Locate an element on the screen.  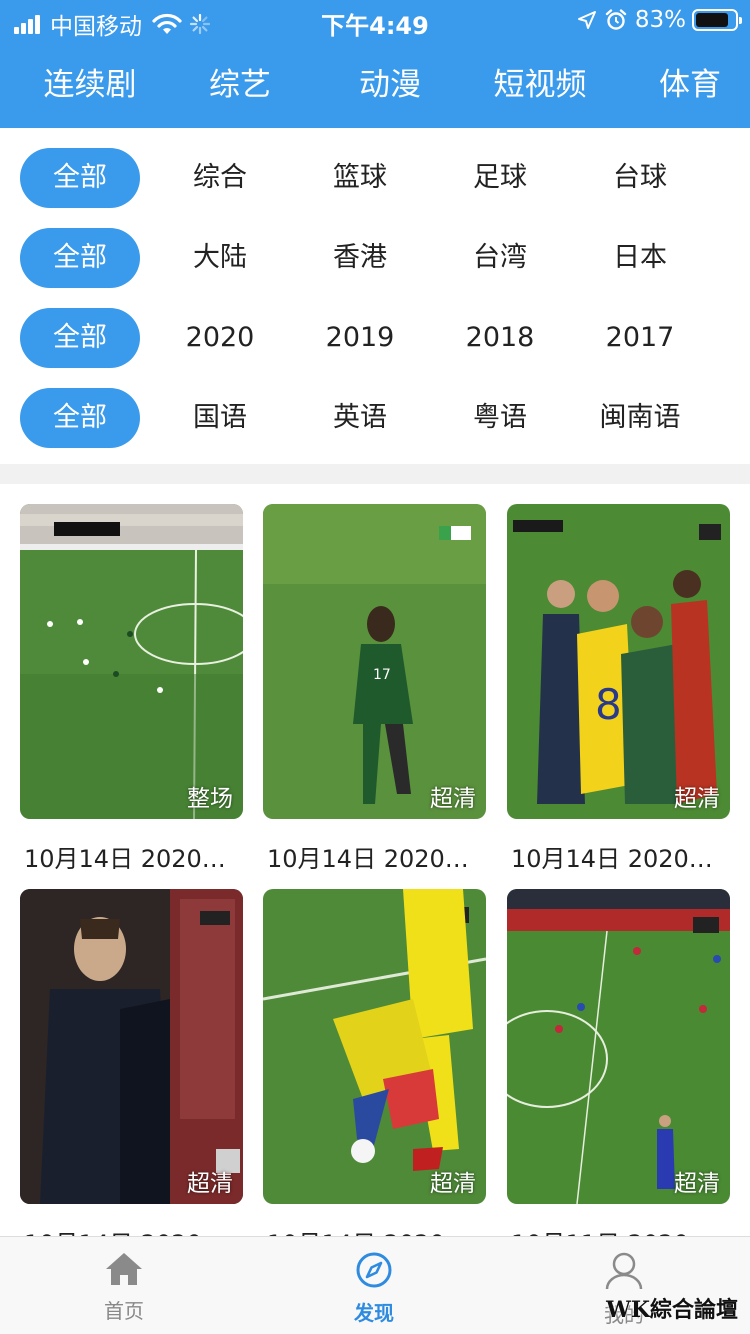
tab-variety: 综艺 is located at coordinates (240, 85).